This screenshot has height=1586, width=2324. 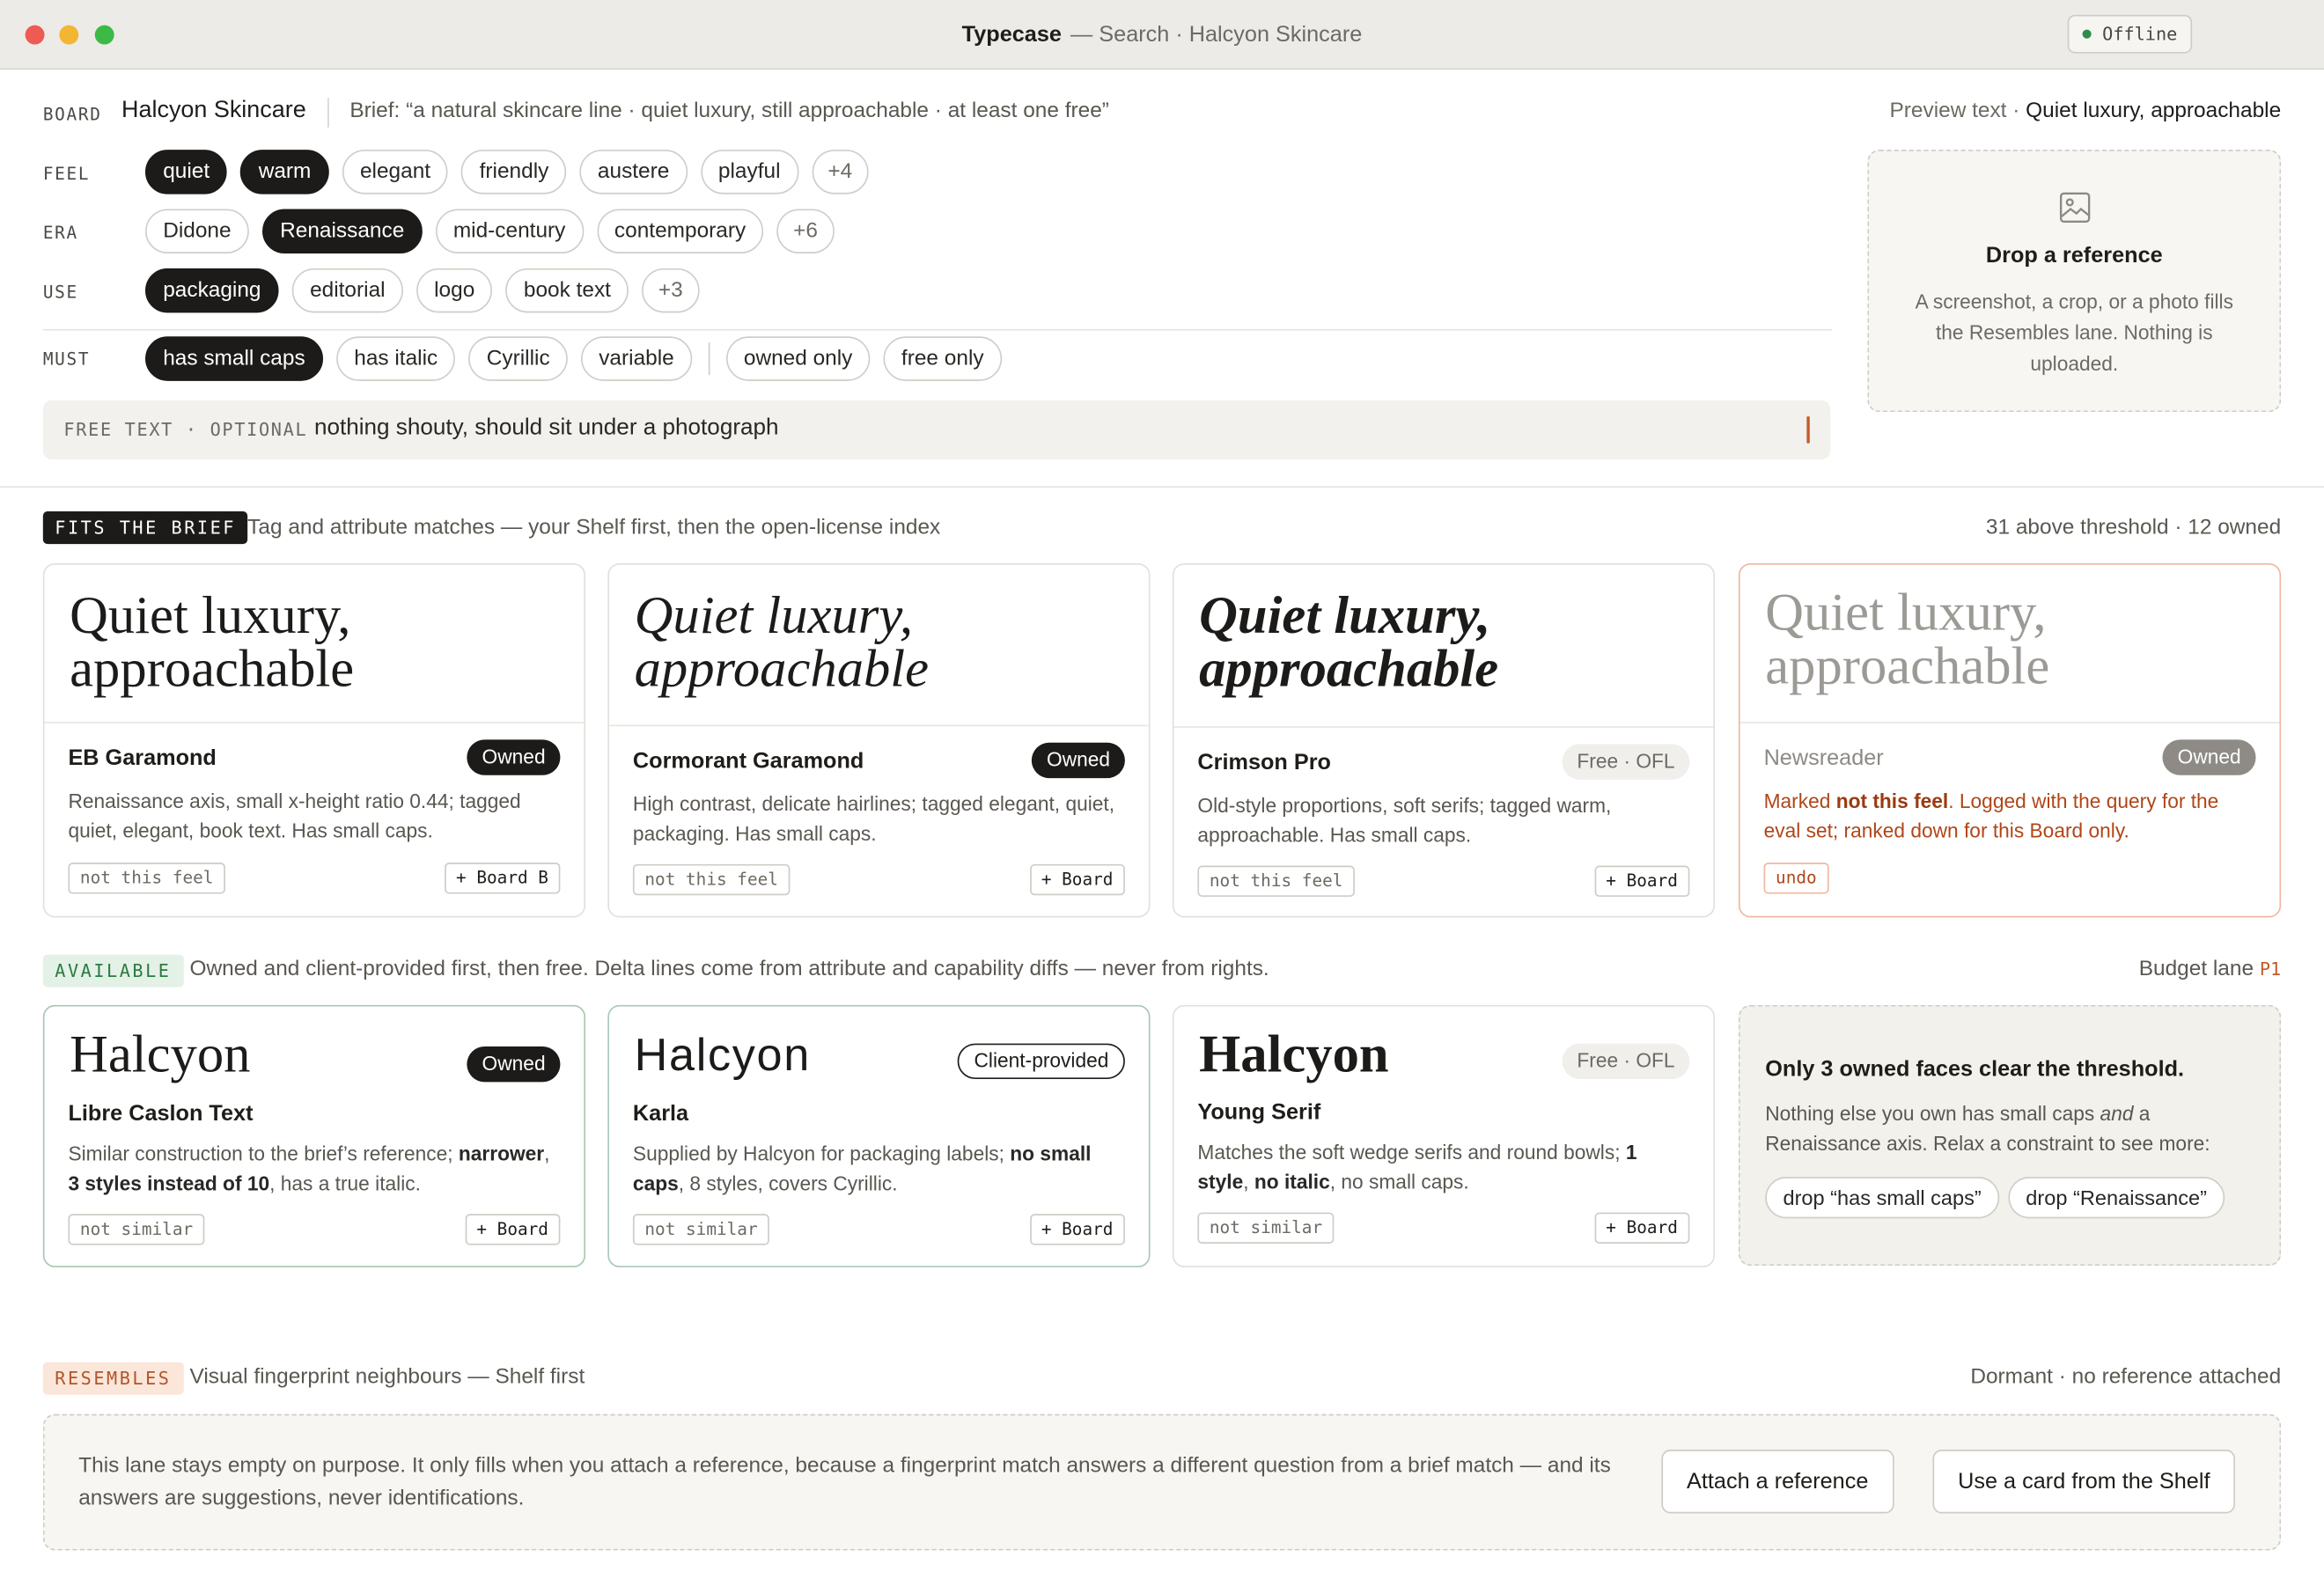 What do you see at coordinates (60, 292) in the screenshot?
I see `use-label: USE` at bounding box center [60, 292].